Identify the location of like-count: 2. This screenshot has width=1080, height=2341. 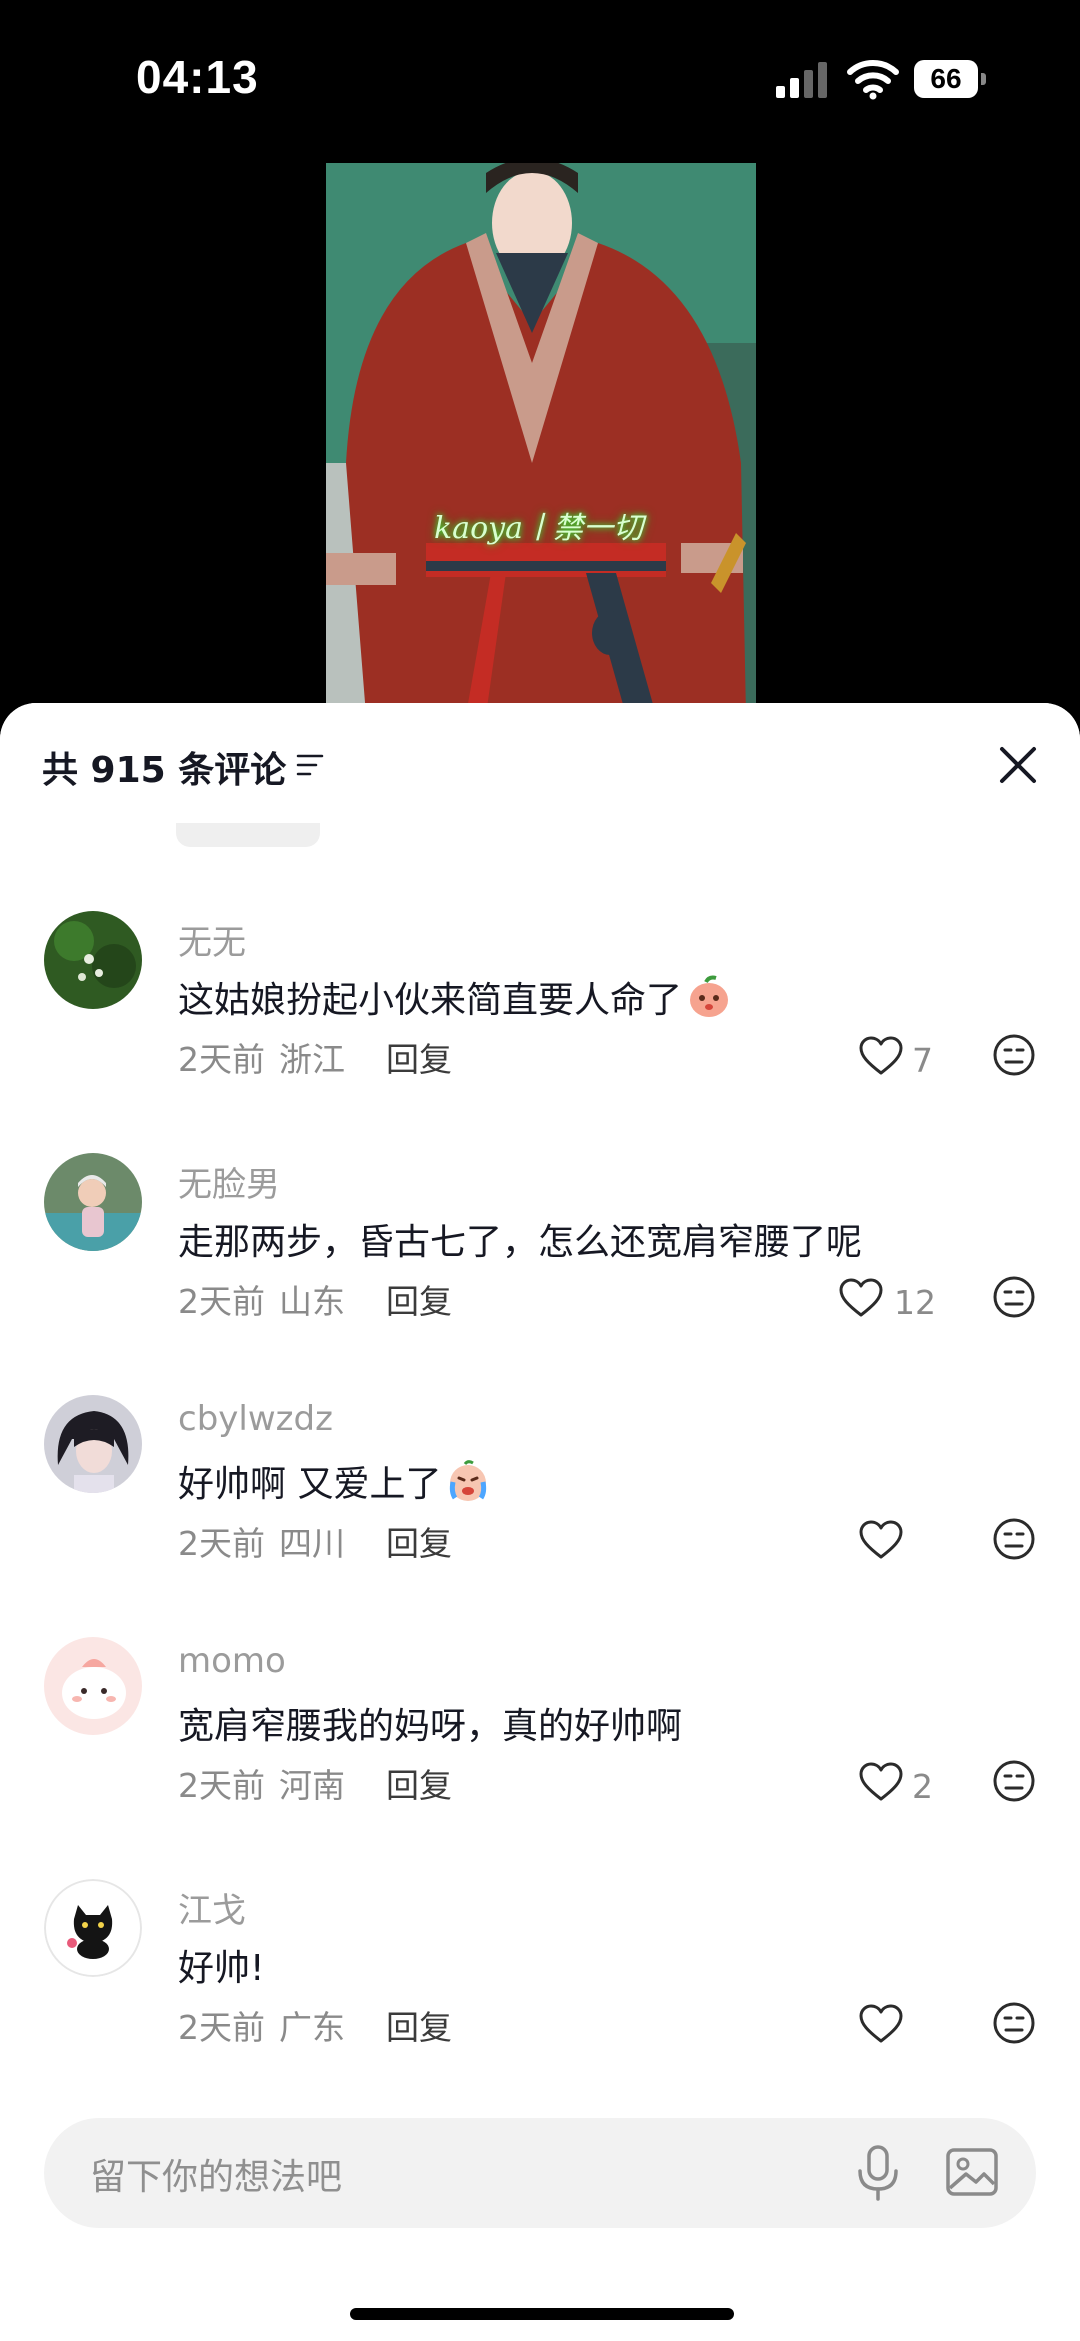
(922, 1786).